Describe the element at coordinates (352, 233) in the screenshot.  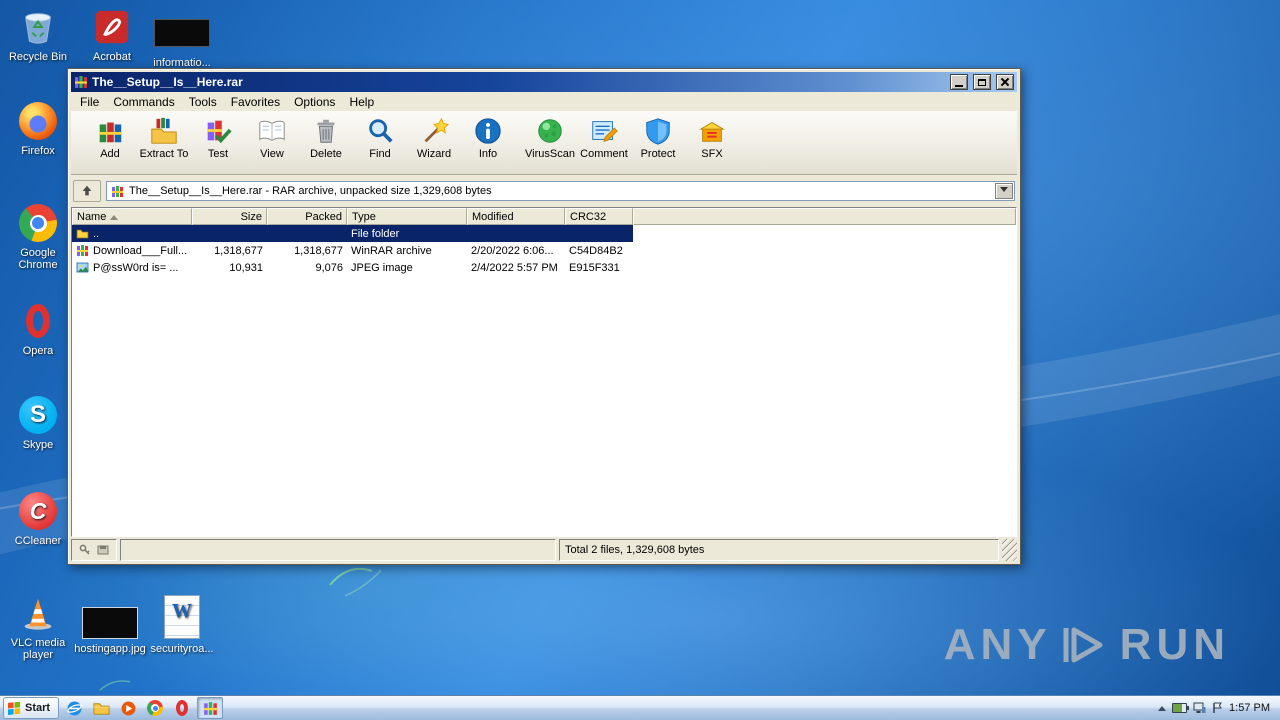
I see `file-row-parent-dir: .. File folder` at that location.